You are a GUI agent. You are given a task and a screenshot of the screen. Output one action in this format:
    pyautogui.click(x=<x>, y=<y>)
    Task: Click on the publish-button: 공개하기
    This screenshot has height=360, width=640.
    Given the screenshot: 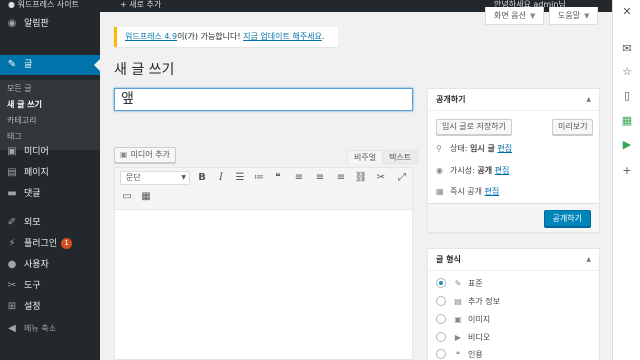 What is the action you would take?
    pyautogui.click(x=567, y=218)
    